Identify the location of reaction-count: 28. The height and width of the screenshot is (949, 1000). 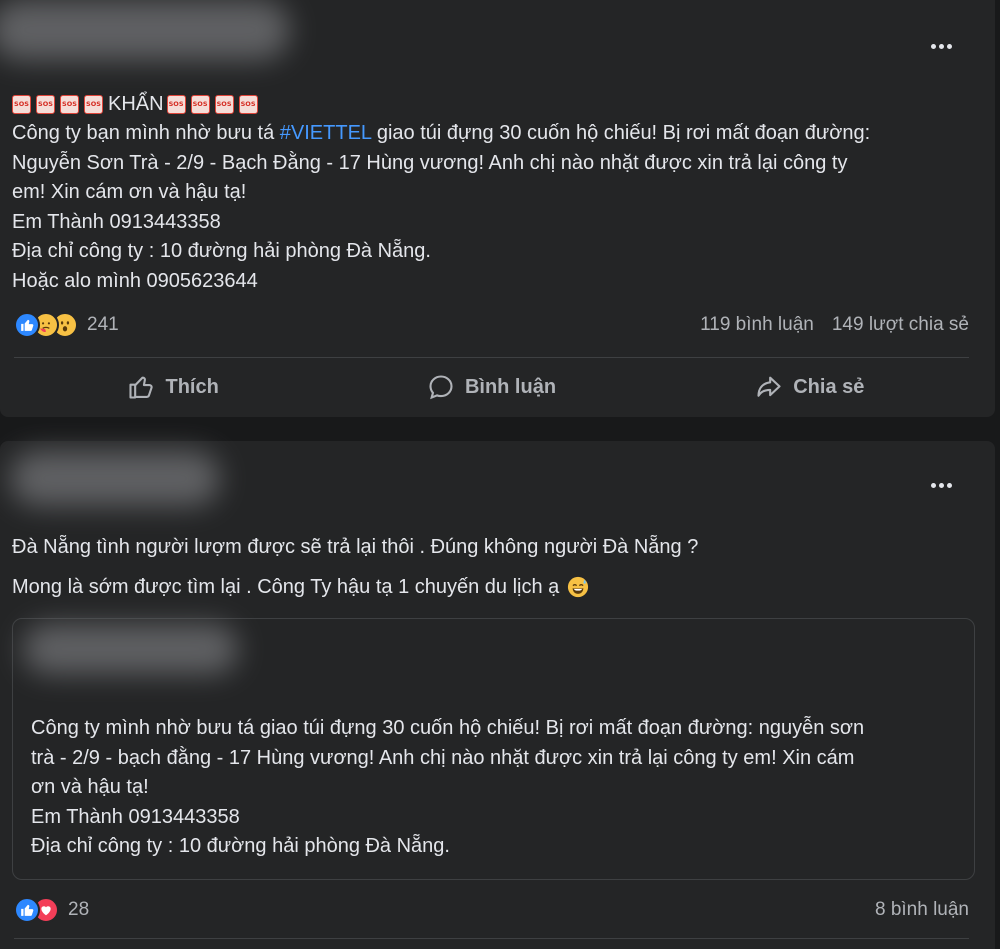
(79, 909).